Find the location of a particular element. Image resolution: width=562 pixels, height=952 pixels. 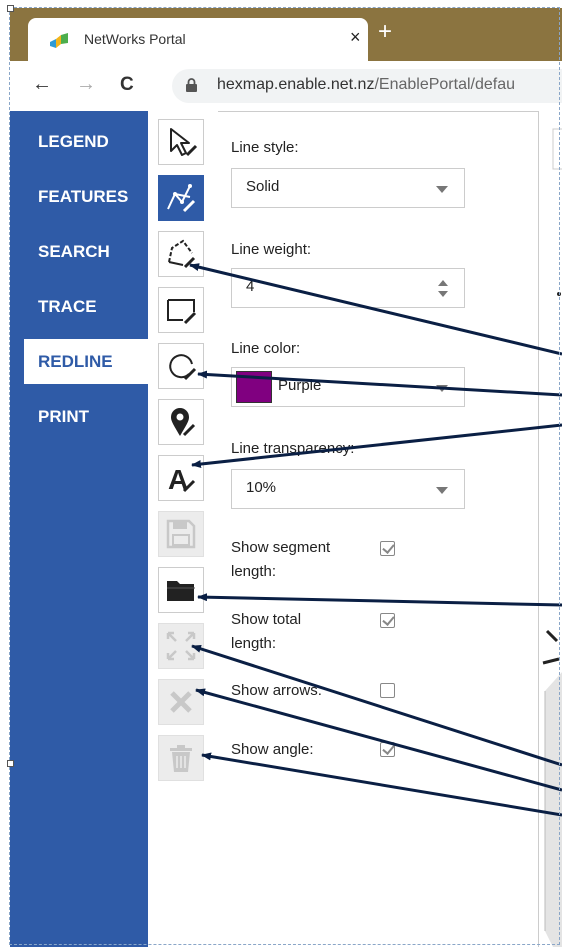

clear-tool-button is located at coordinates (181, 702).